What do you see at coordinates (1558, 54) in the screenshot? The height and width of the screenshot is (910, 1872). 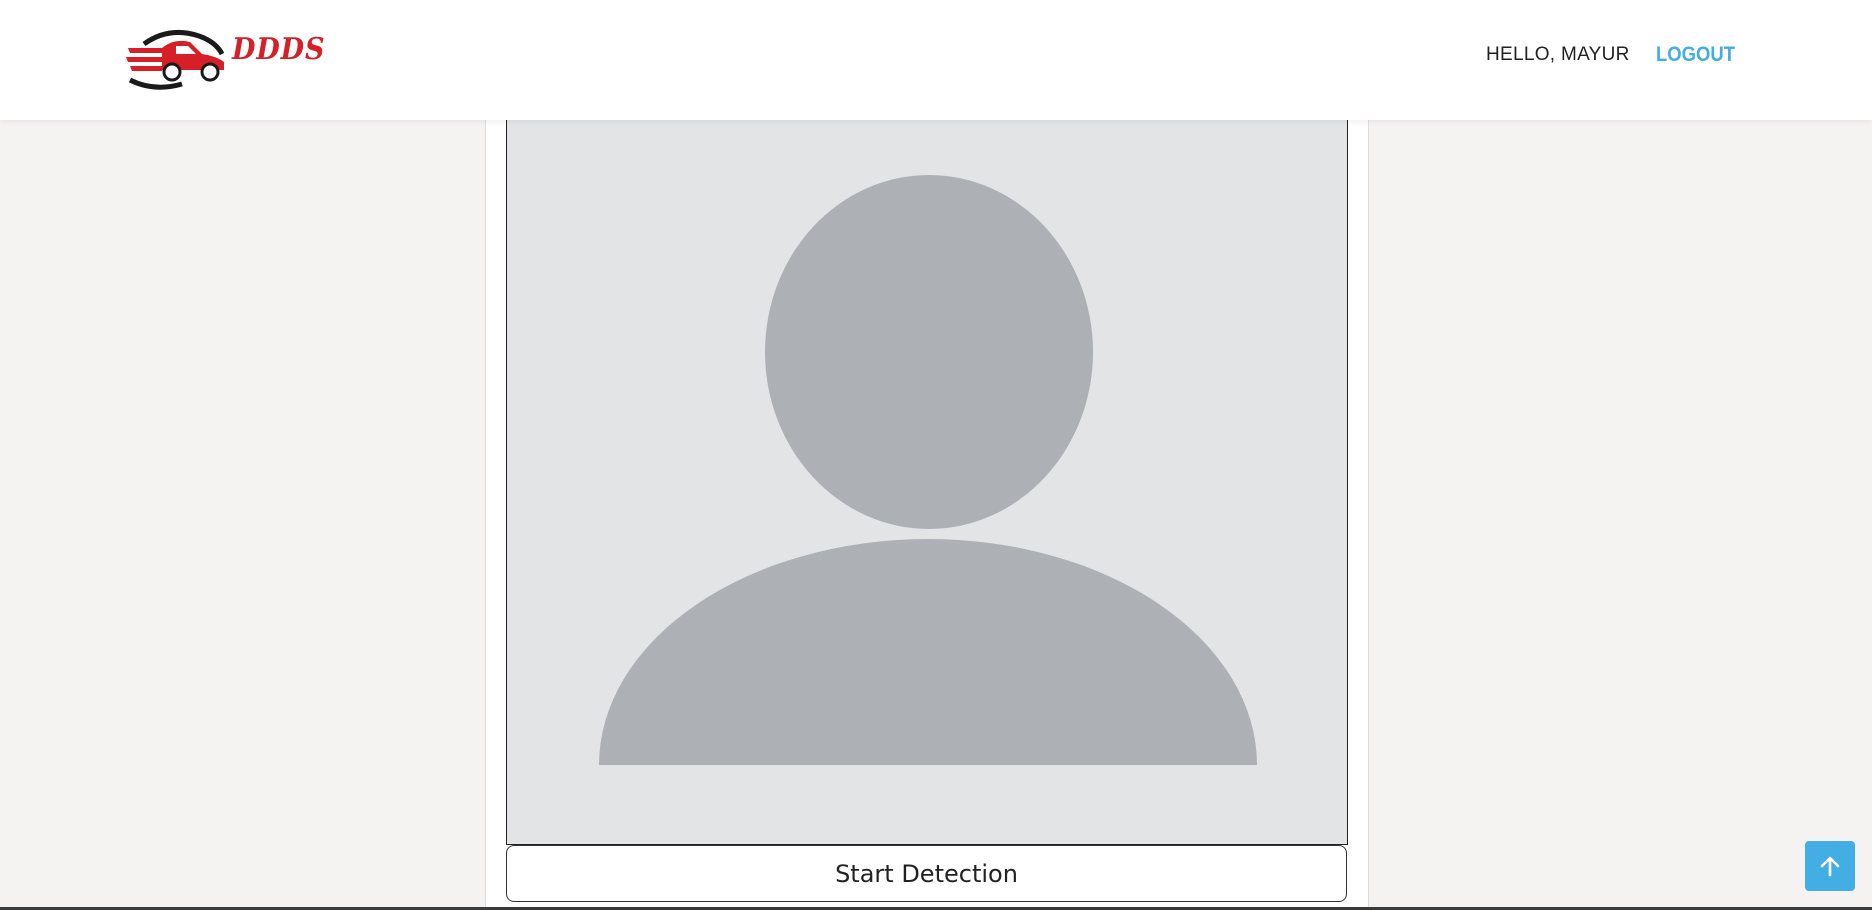 I see `user-greeting: HELLO, MAYUR` at bounding box center [1558, 54].